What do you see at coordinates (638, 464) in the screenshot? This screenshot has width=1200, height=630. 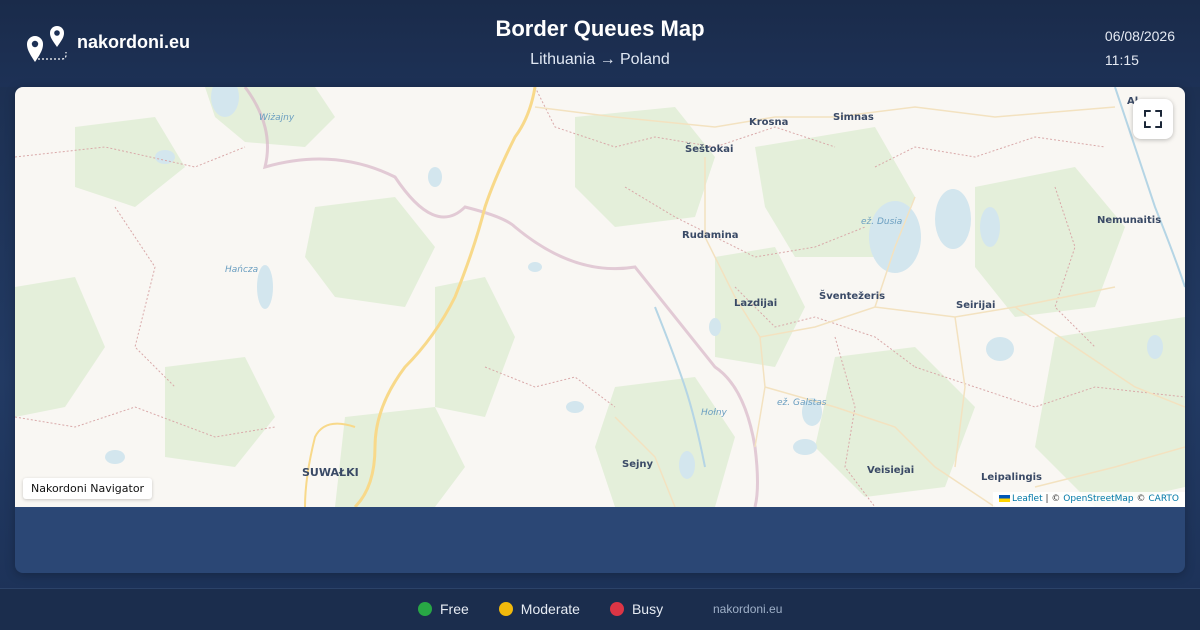 I see `place-label: Sejny` at bounding box center [638, 464].